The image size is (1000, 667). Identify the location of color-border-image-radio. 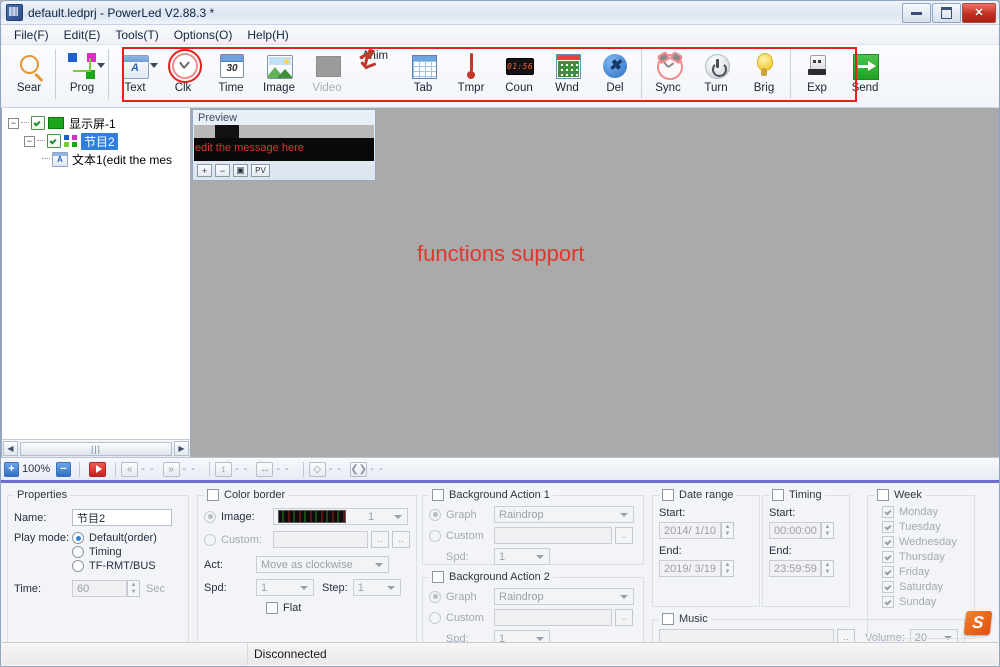
(210, 516).